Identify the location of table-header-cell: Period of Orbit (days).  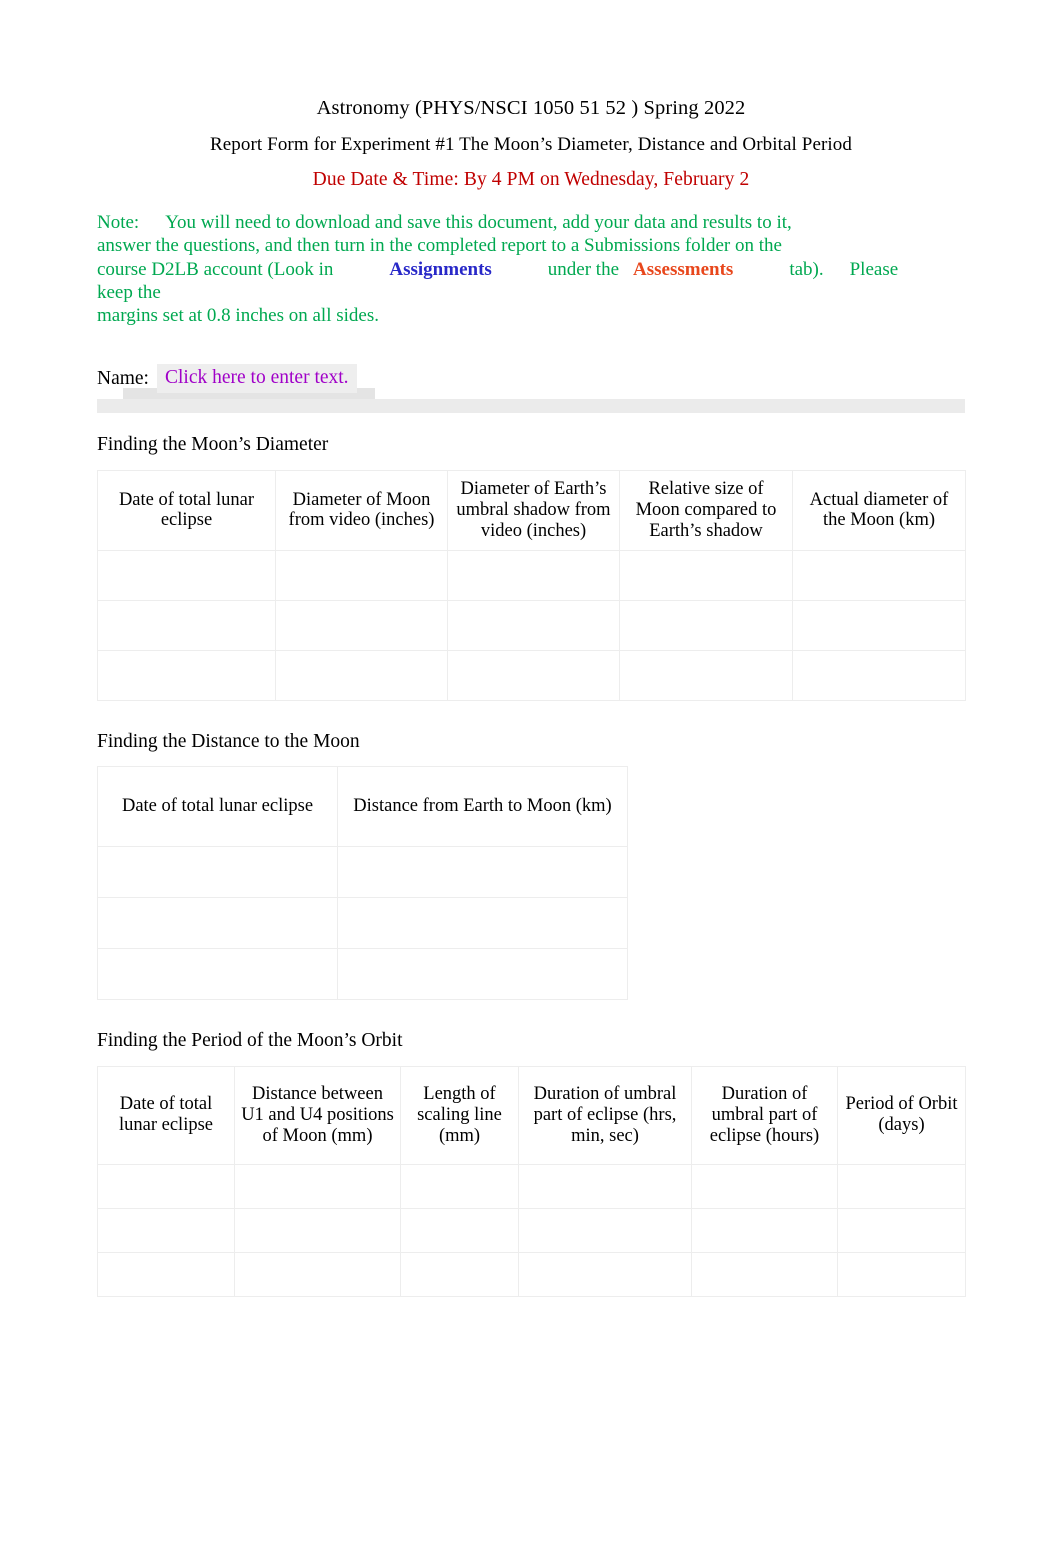
(901, 1115).